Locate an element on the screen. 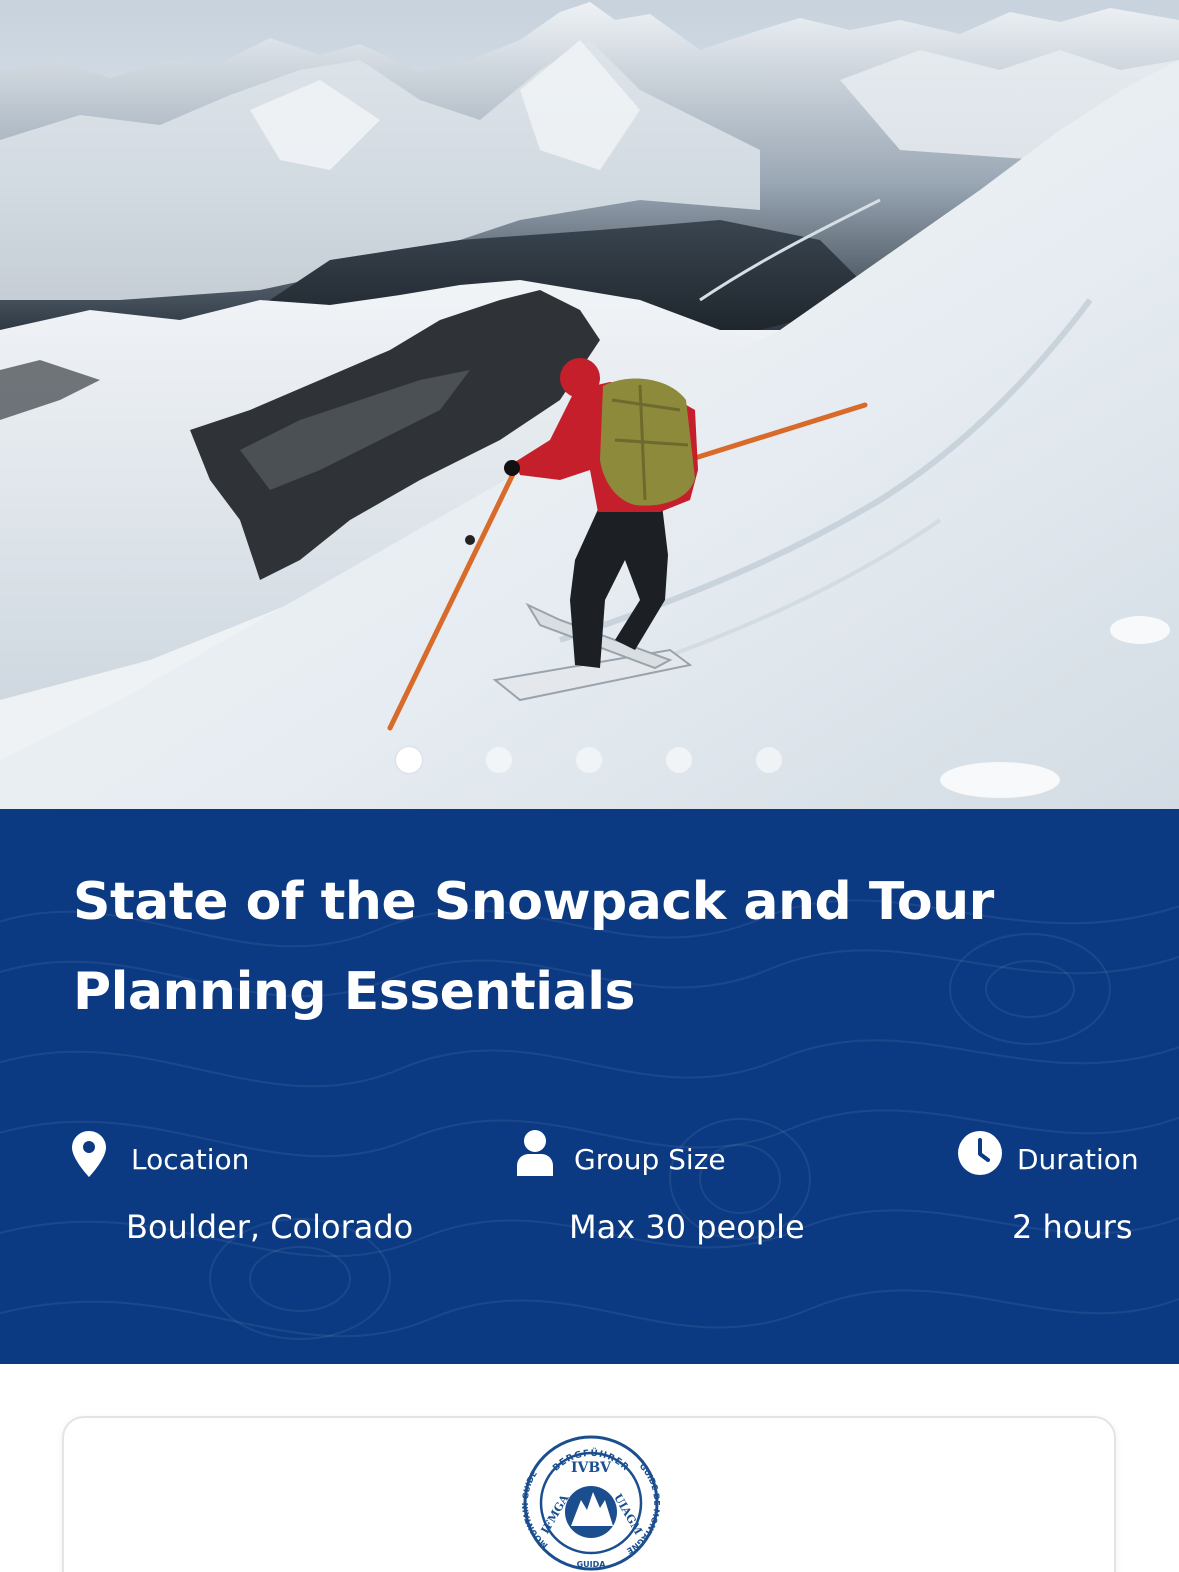 Image resolution: width=1179 pixels, height=1572 pixels. badge-bottom-text: GUIDA is located at coordinates (592, 1564).